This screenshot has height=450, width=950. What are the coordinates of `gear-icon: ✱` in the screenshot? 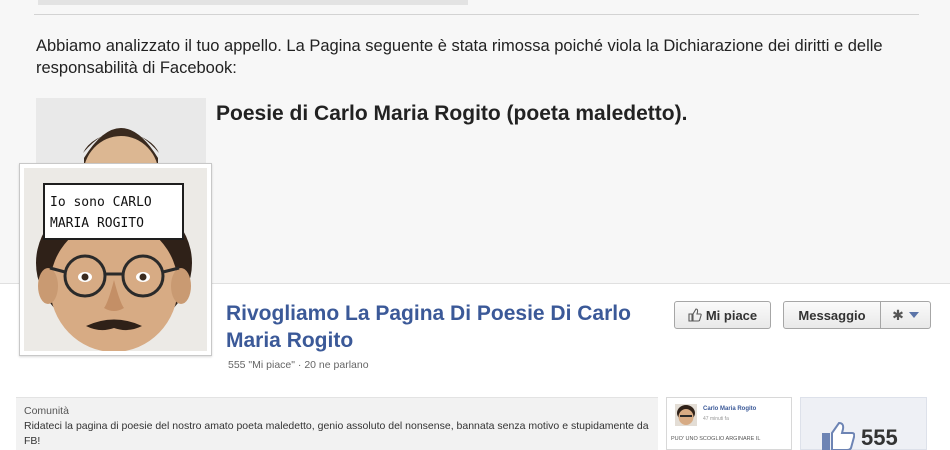 It's located at (898, 314).